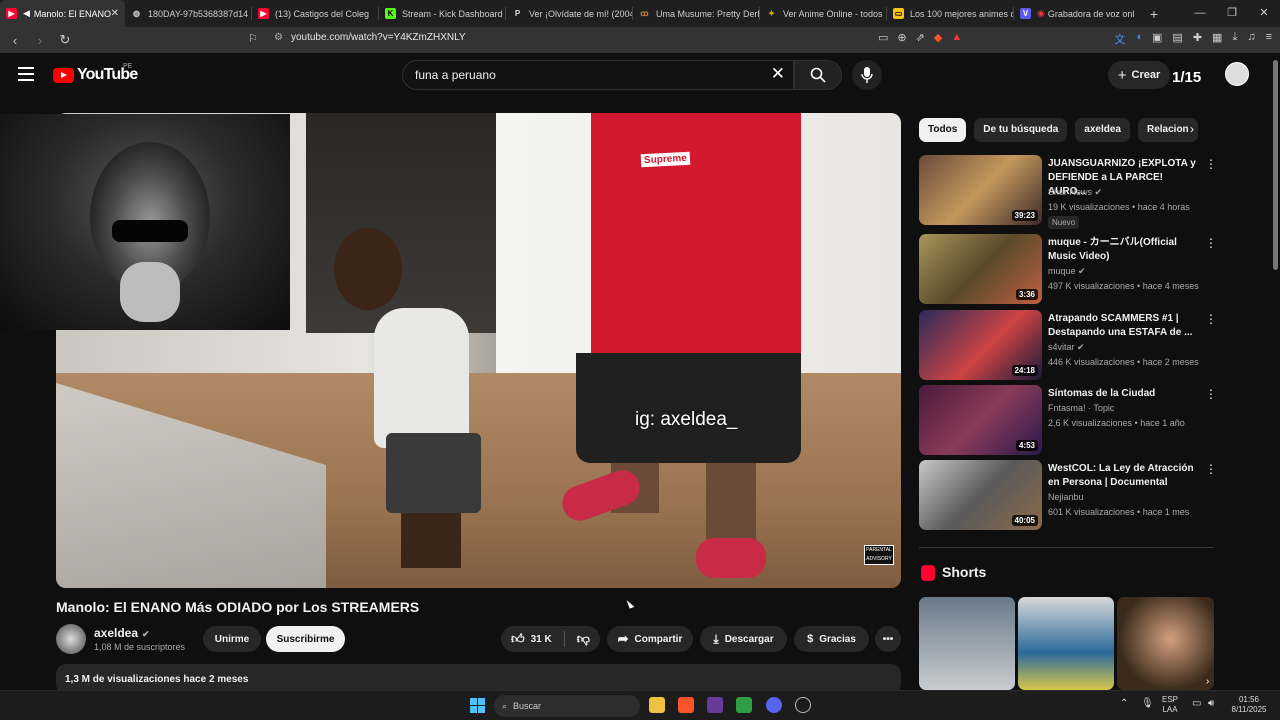 Image resolution: width=1280 pixels, height=720 pixels. I want to click on join-button: Unirme, so click(232, 639).